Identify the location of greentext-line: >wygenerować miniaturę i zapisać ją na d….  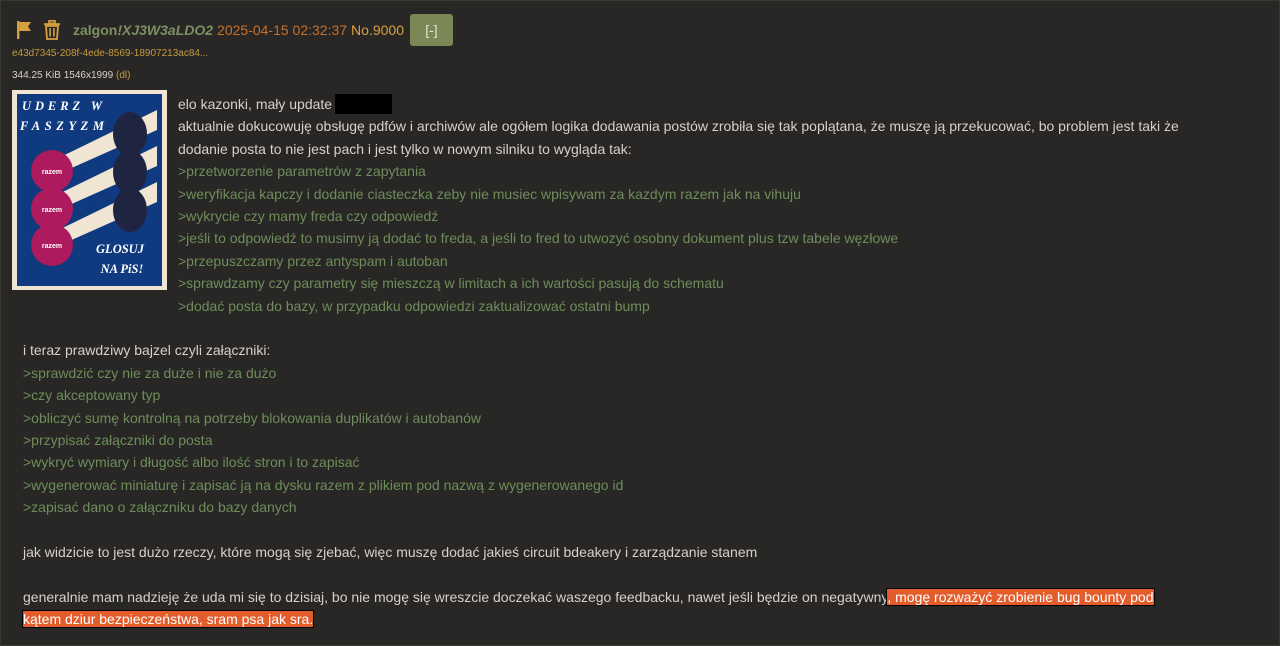
(323, 484).